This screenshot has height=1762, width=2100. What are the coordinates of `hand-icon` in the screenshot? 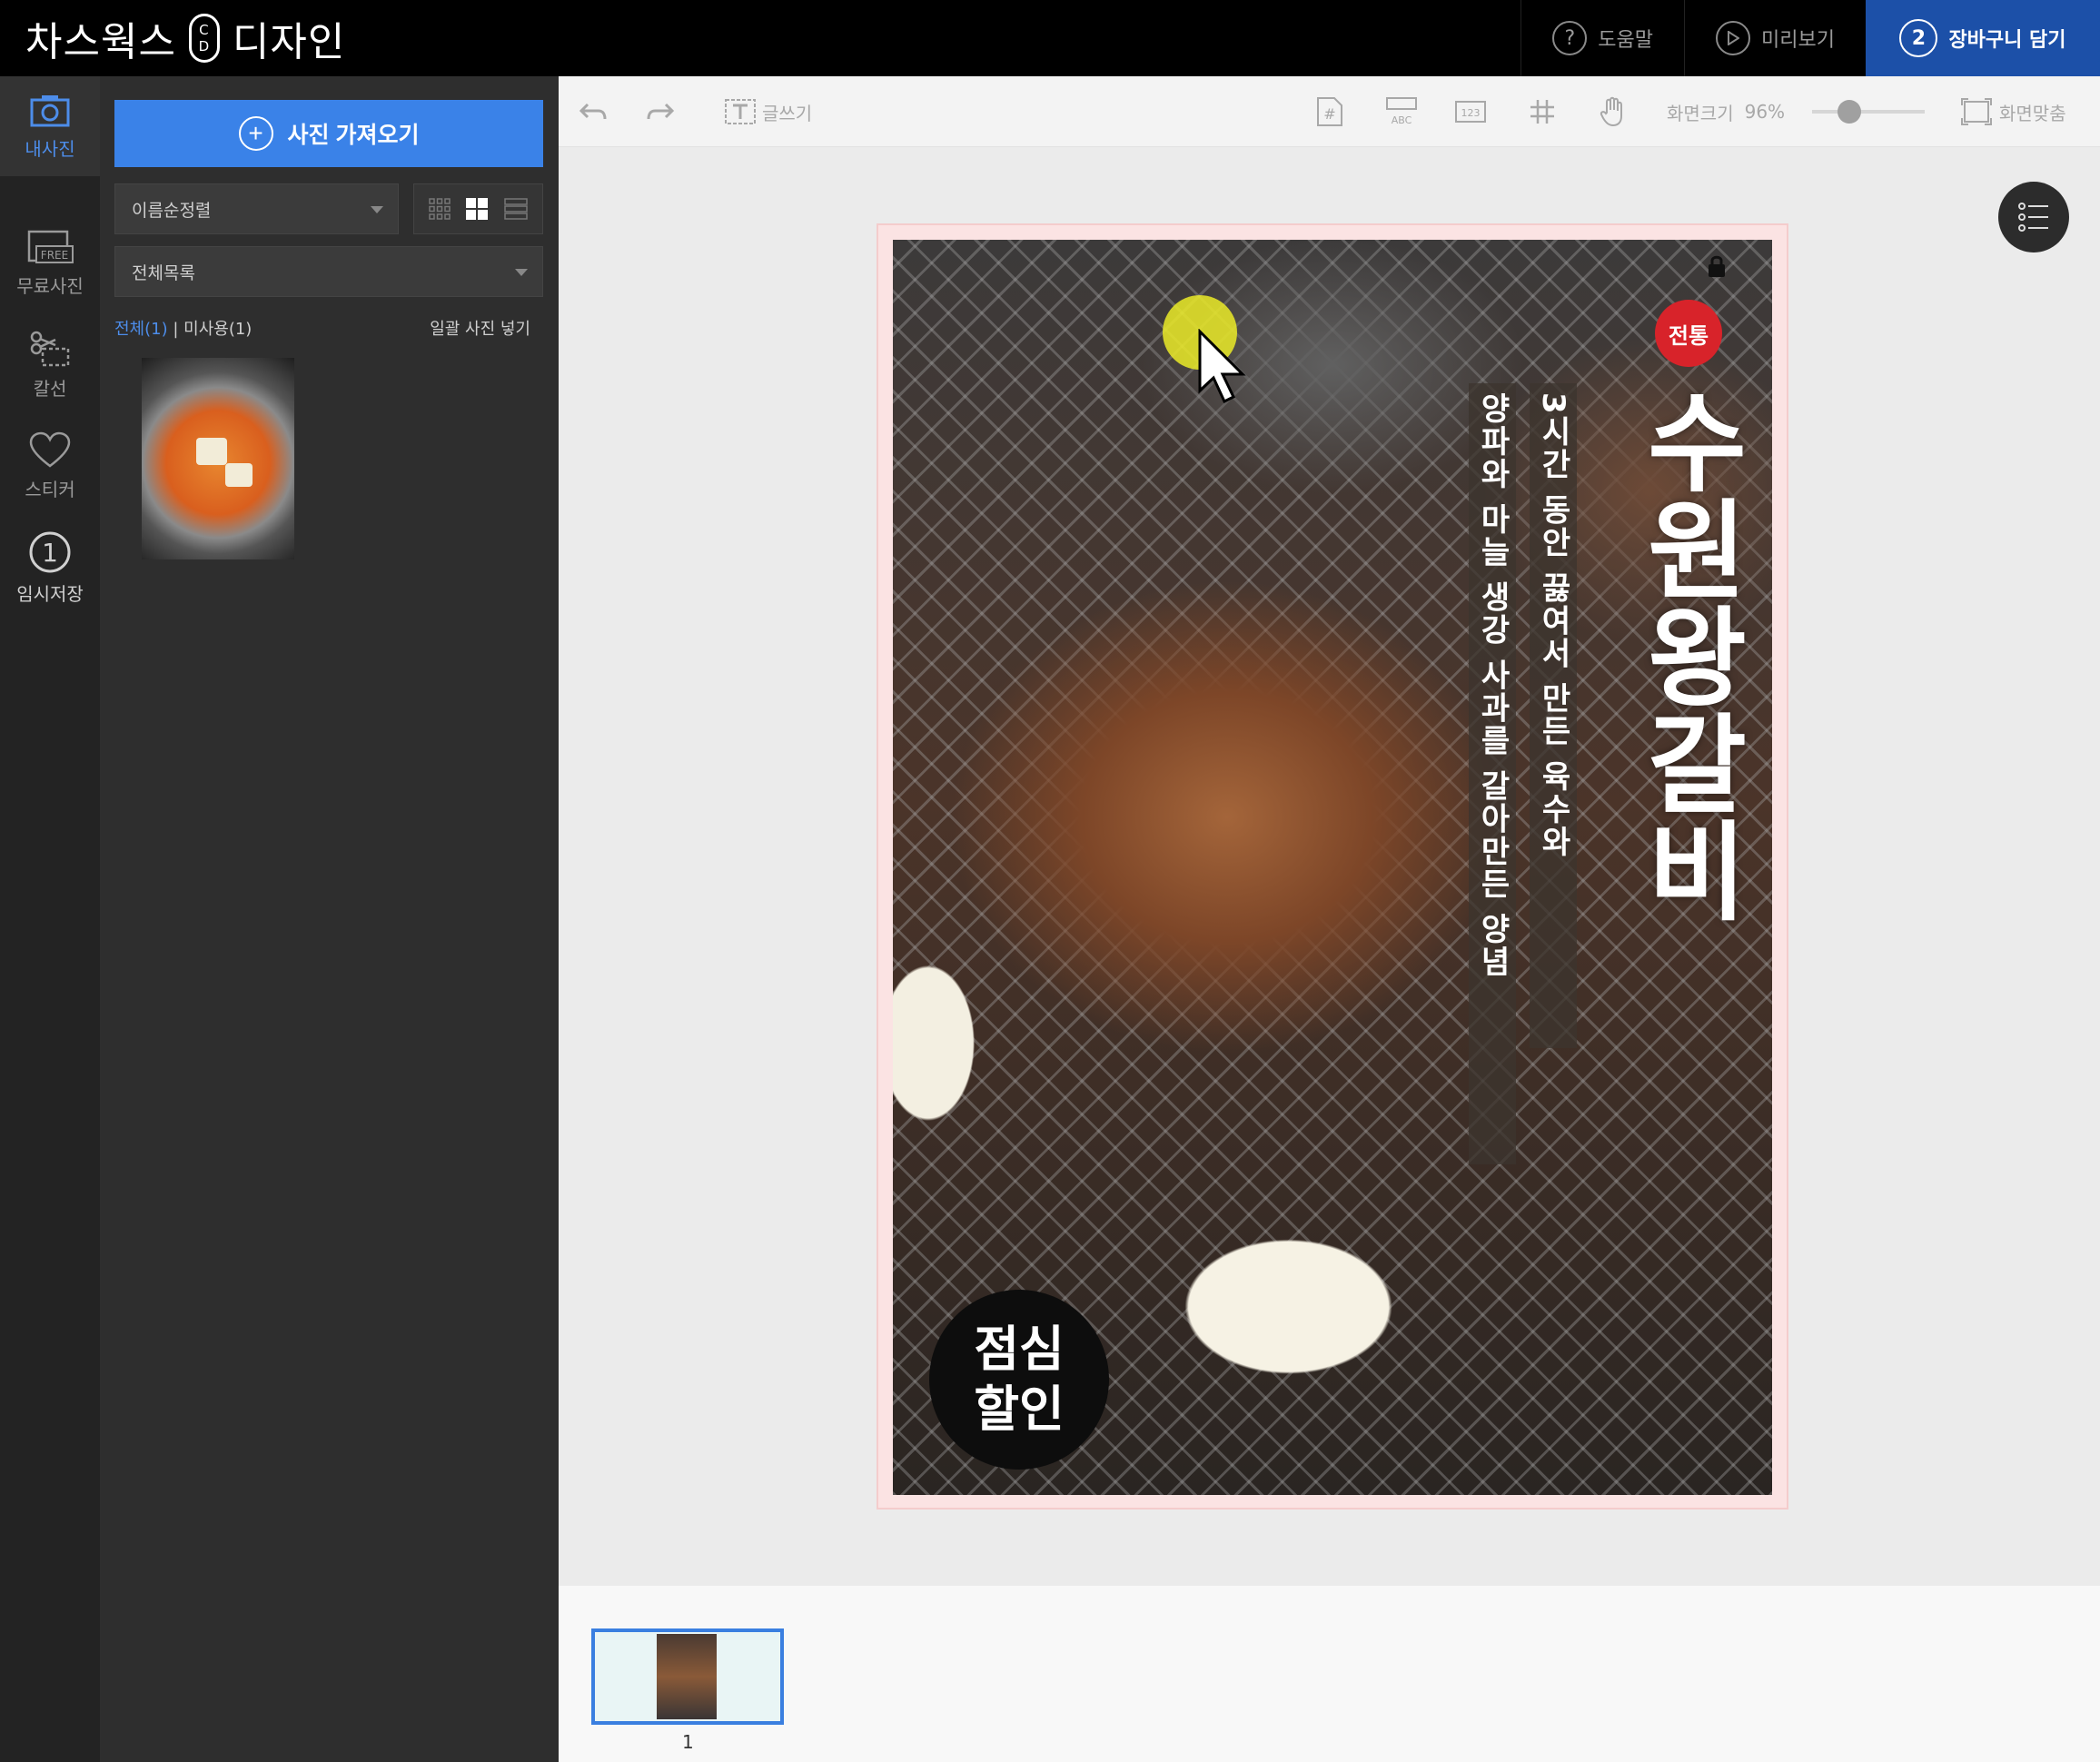 It's located at (1611, 111).